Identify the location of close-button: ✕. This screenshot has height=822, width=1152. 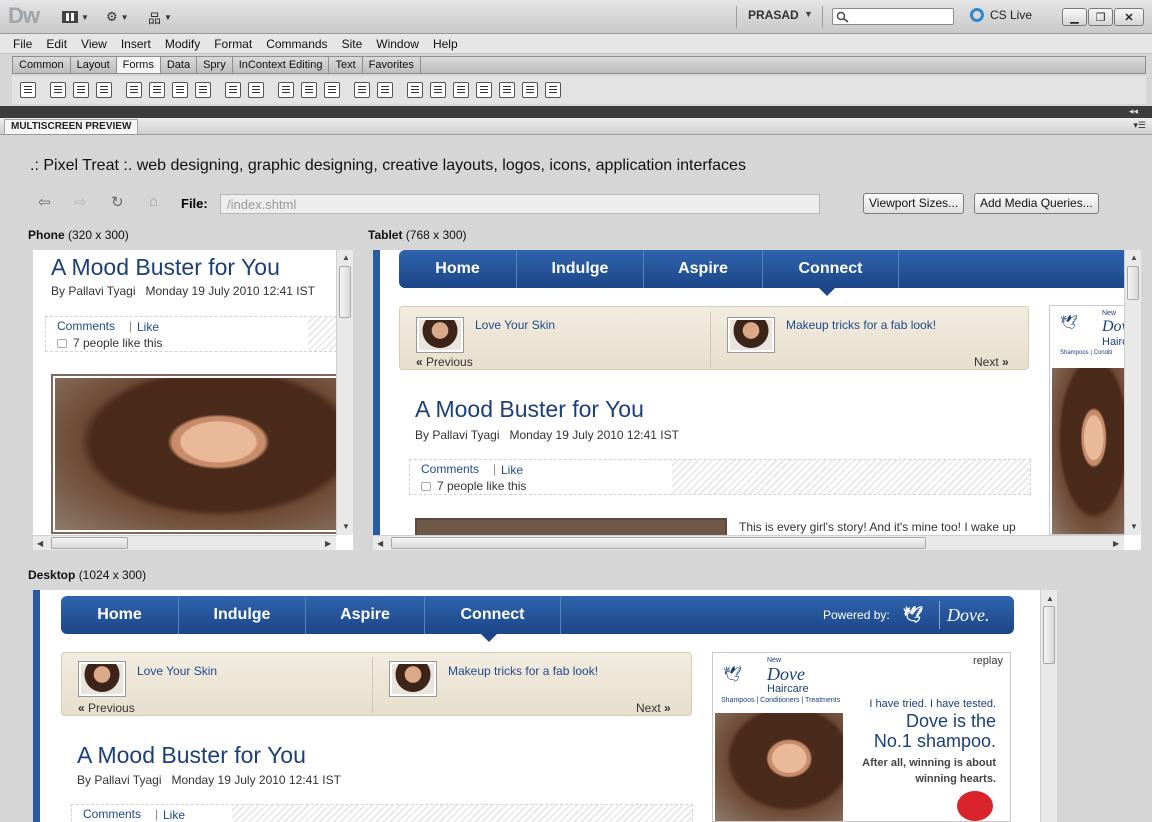
(1129, 17).